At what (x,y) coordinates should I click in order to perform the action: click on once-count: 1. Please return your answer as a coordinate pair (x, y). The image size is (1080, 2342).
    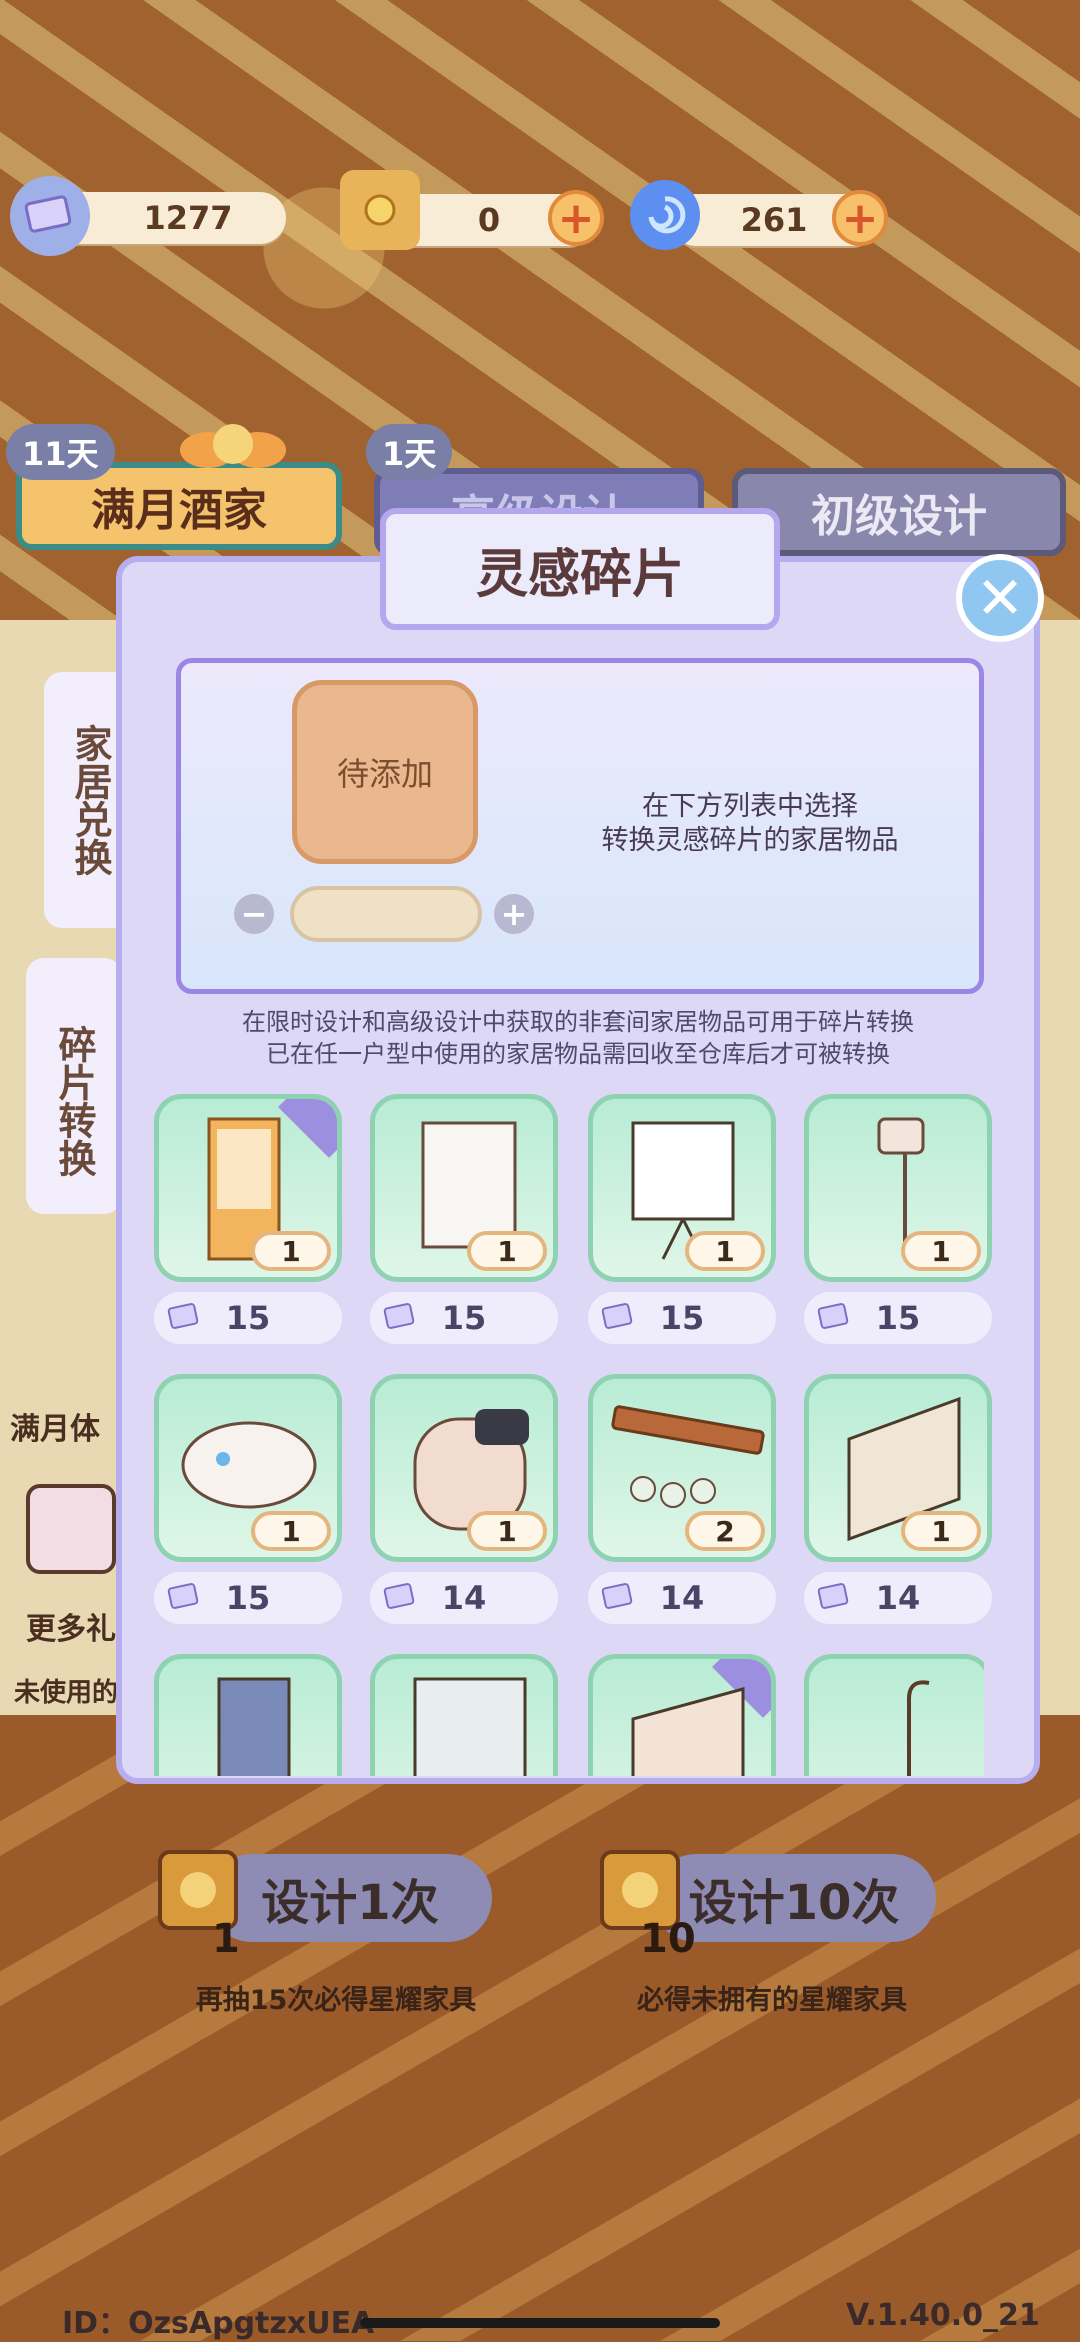
    Looking at the image, I should click on (226, 1939).